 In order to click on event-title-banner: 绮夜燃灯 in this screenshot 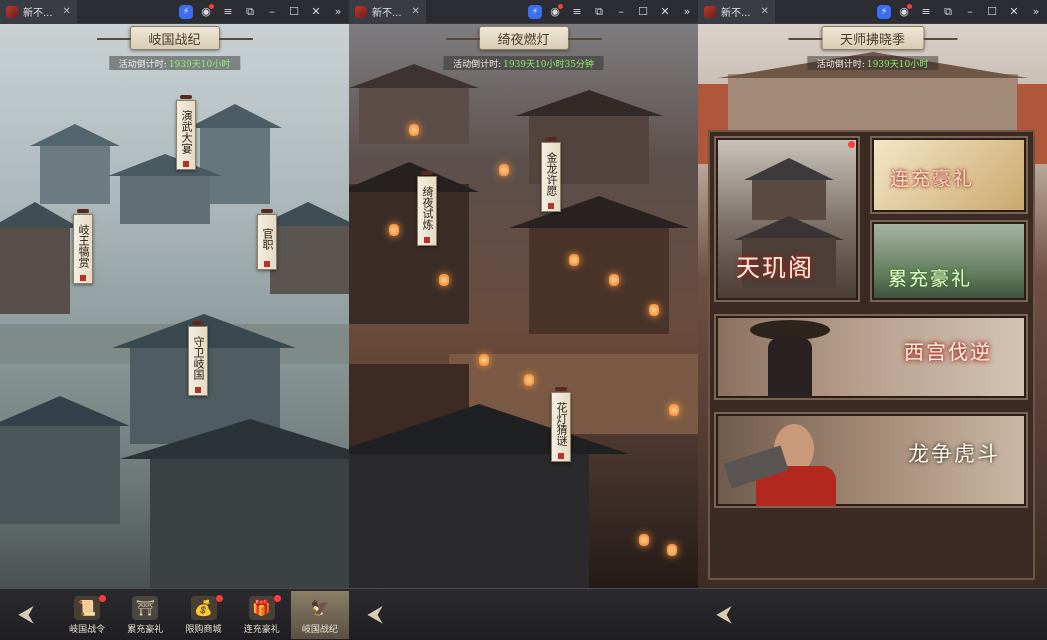, I will do `click(523, 38)`.